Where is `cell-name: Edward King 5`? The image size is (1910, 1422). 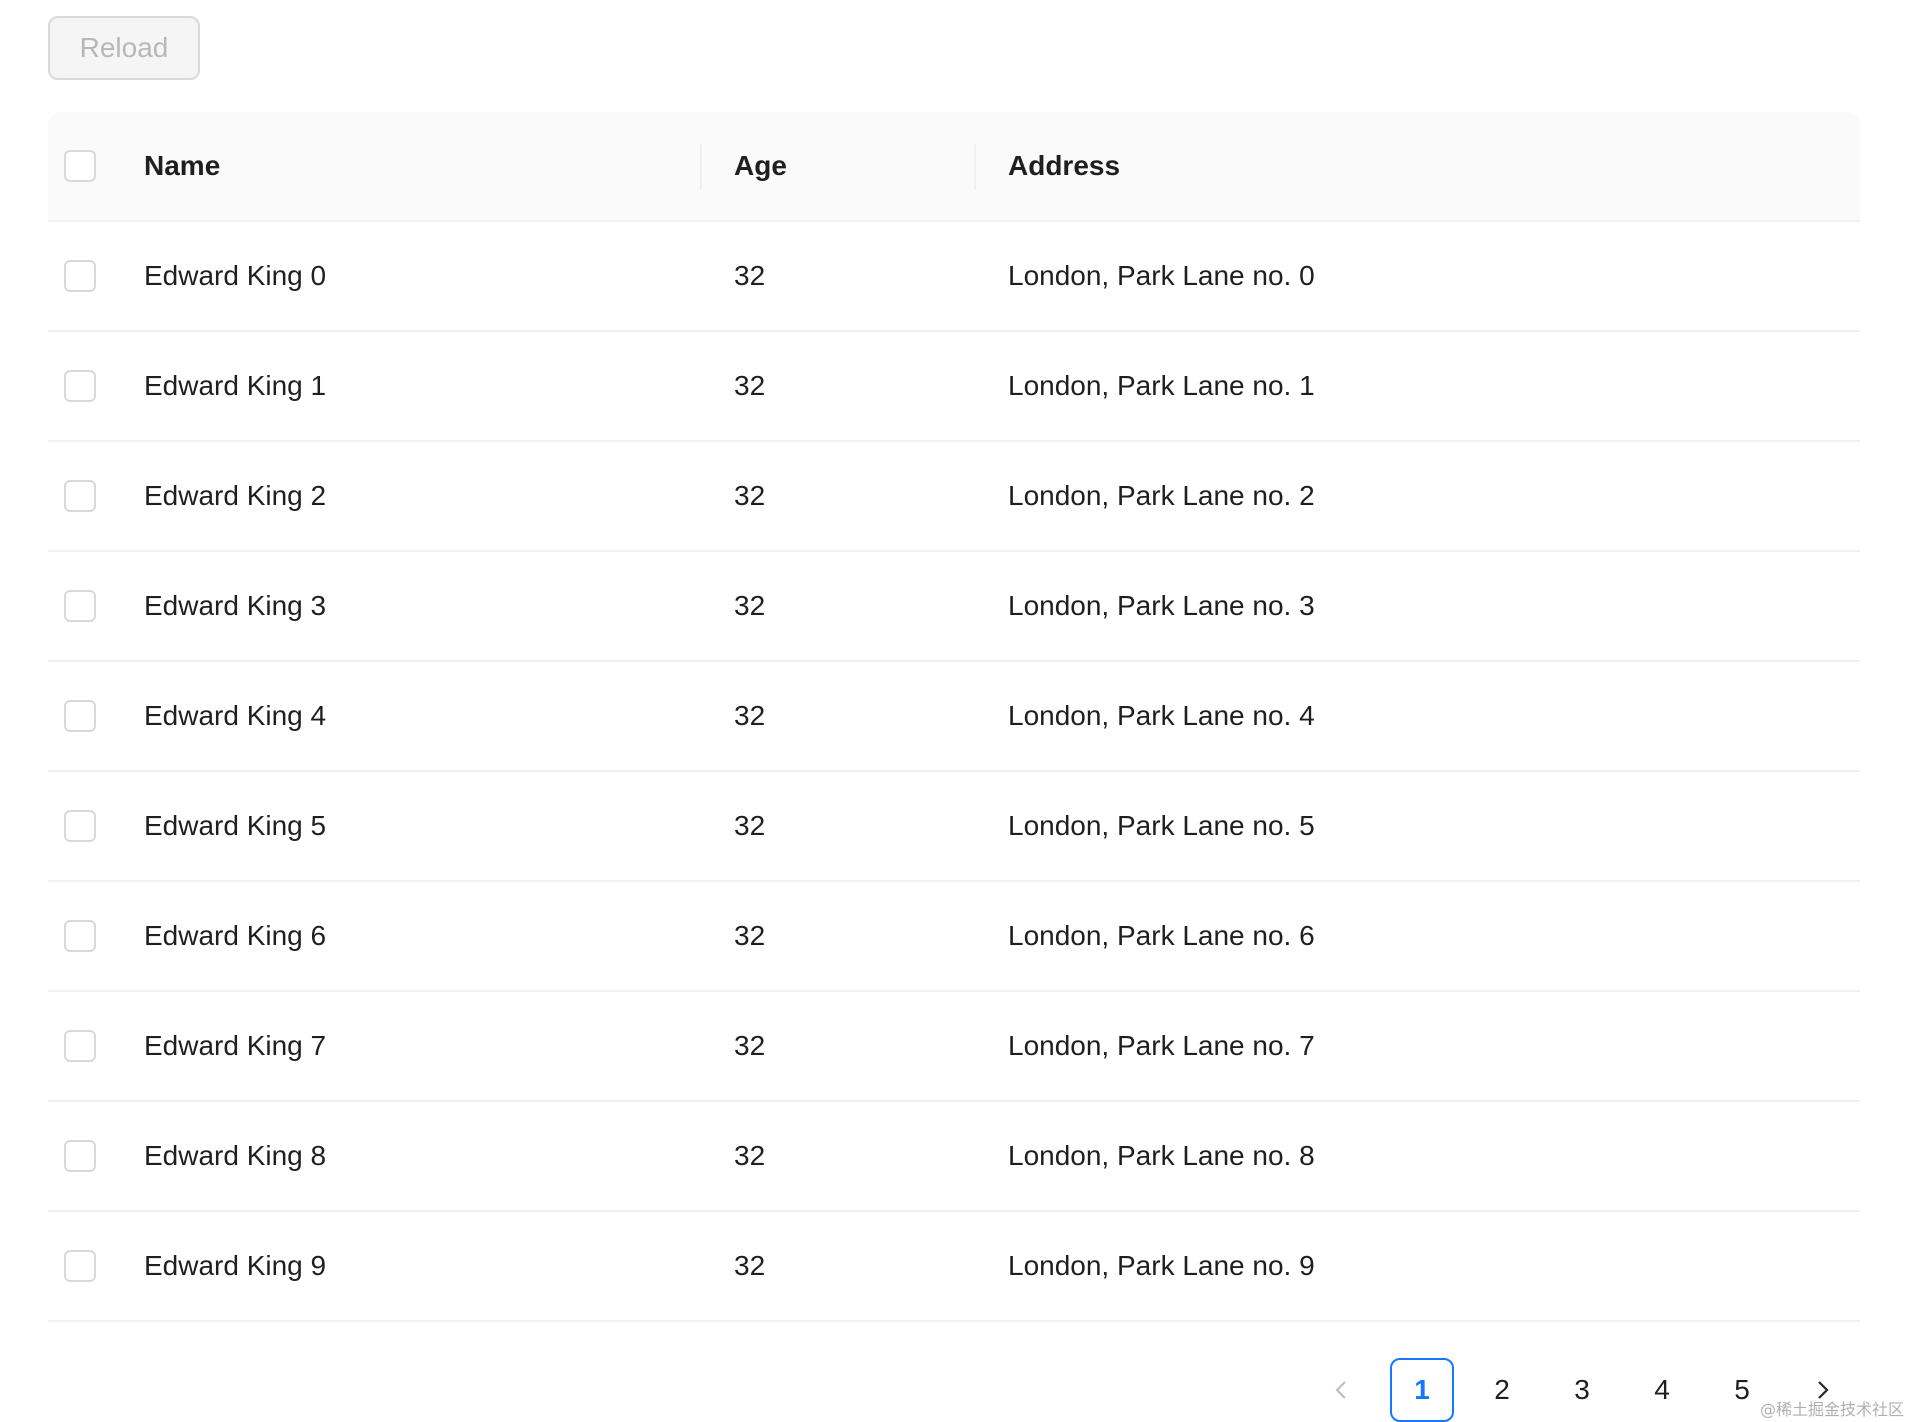
cell-name: Edward King 5 is located at coordinates (235, 825).